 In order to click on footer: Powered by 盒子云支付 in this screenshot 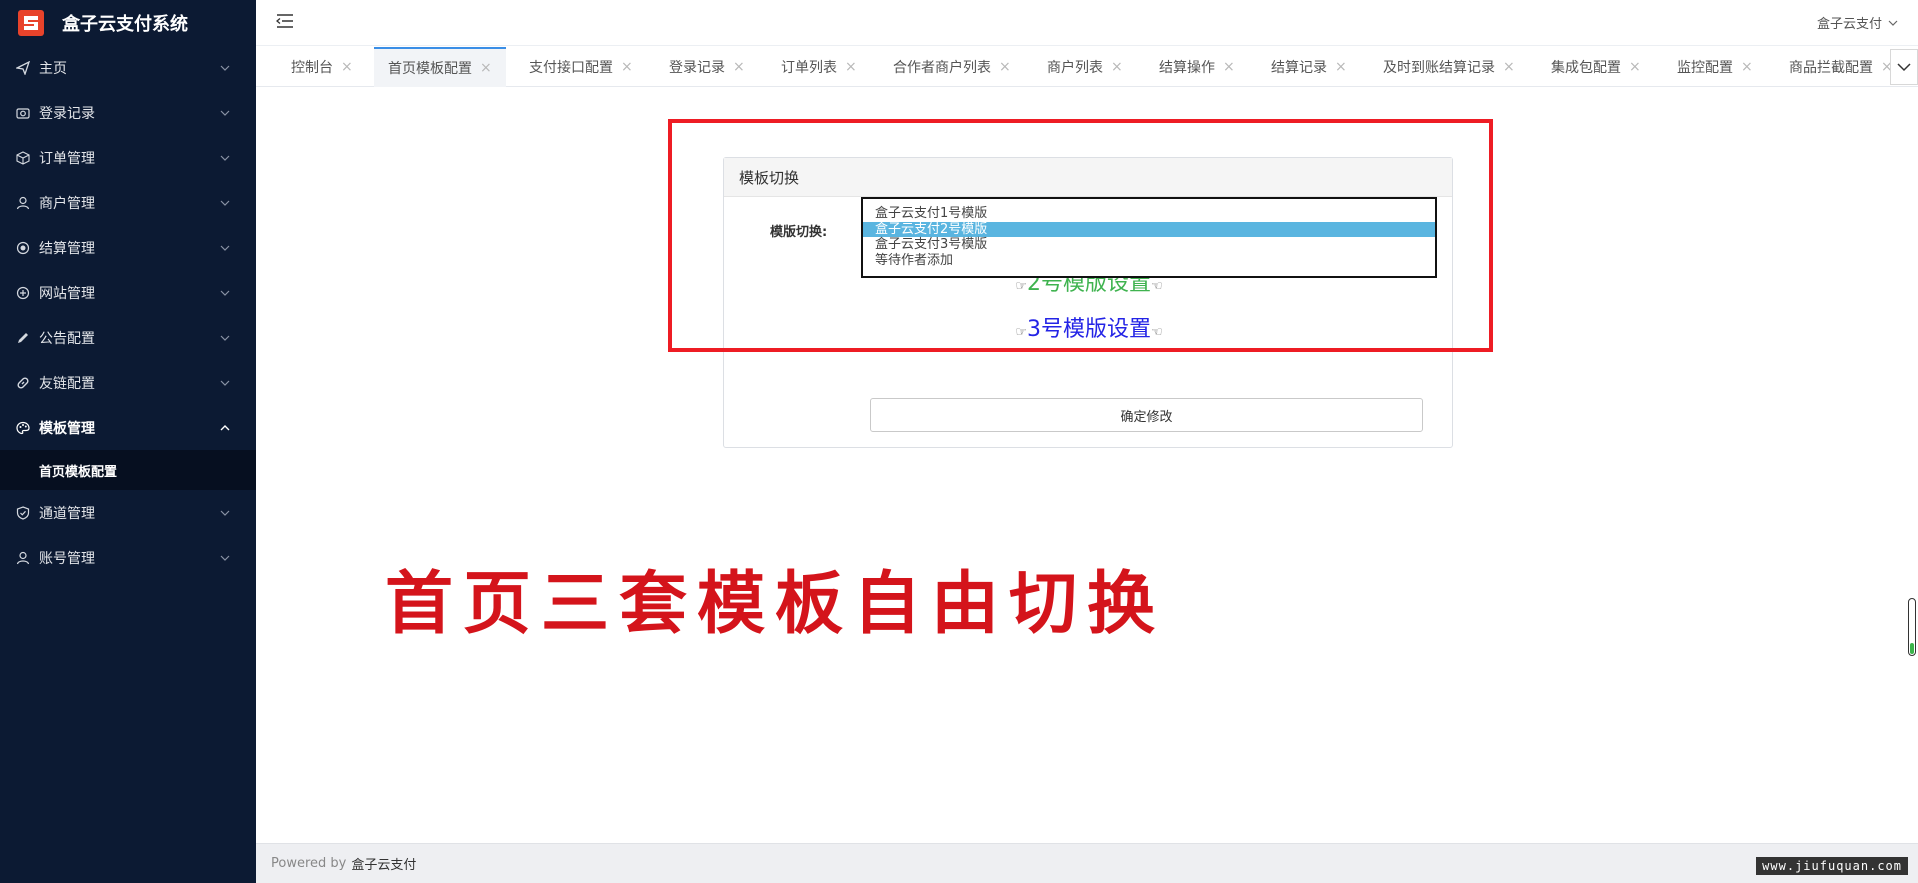, I will do `click(1087, 863)`.